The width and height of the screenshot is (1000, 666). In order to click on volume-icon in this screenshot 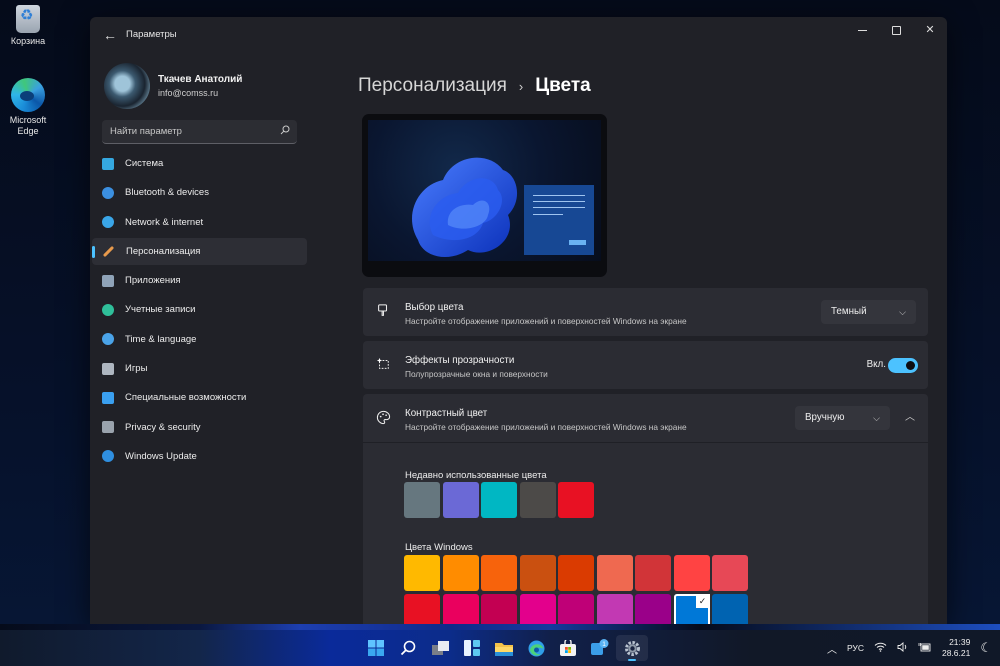, I will do `click(902, 648)`.